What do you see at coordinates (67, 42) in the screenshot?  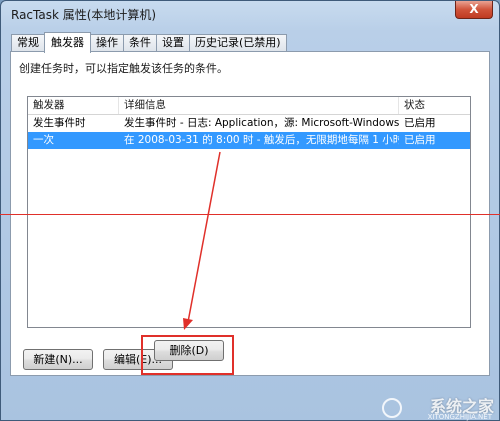 I see `tab-triggers: 触发器` at bounding box center [67, 42].